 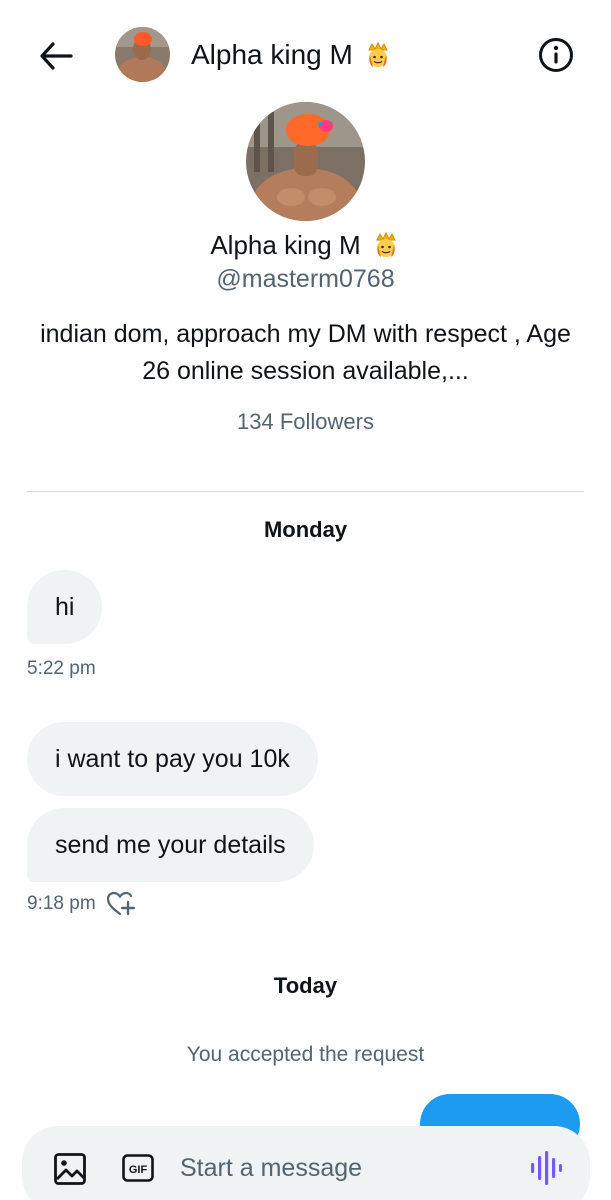 I want to click on day-separator-monday: Monday, so click(x=305, y=529).